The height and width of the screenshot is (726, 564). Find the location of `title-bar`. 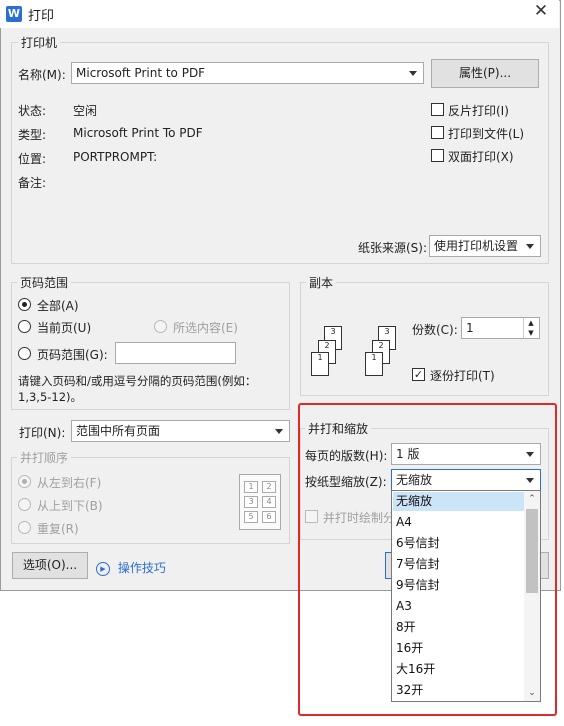

title-bar is located at coordinates (279, 14).